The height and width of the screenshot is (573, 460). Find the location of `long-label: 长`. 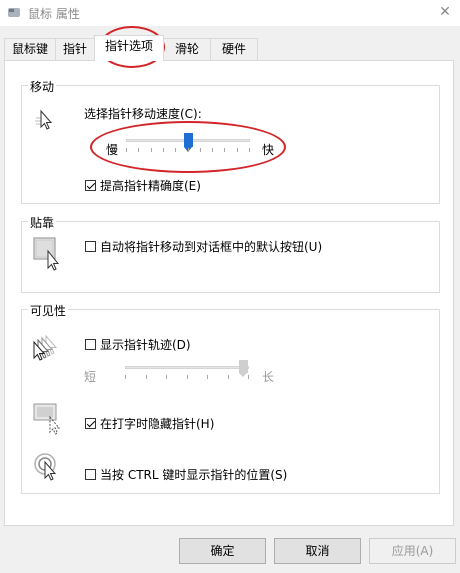

long-label: 长 is located at coordinates (268, 377).